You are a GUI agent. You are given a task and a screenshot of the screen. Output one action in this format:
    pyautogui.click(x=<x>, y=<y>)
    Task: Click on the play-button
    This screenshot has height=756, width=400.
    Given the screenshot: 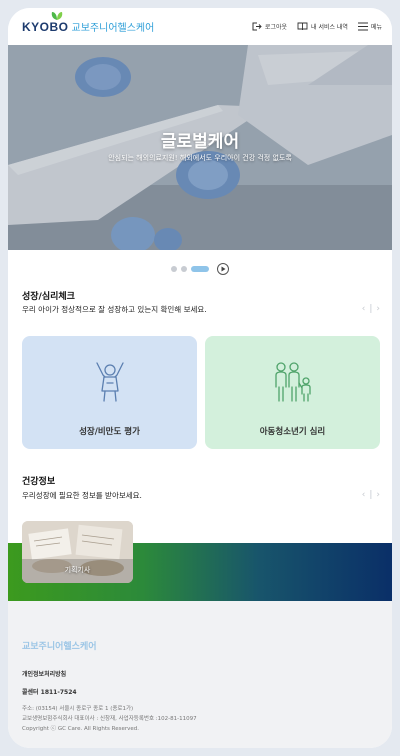 What is the action you would take?
    pyautogui.click(x=223, y=269)
    